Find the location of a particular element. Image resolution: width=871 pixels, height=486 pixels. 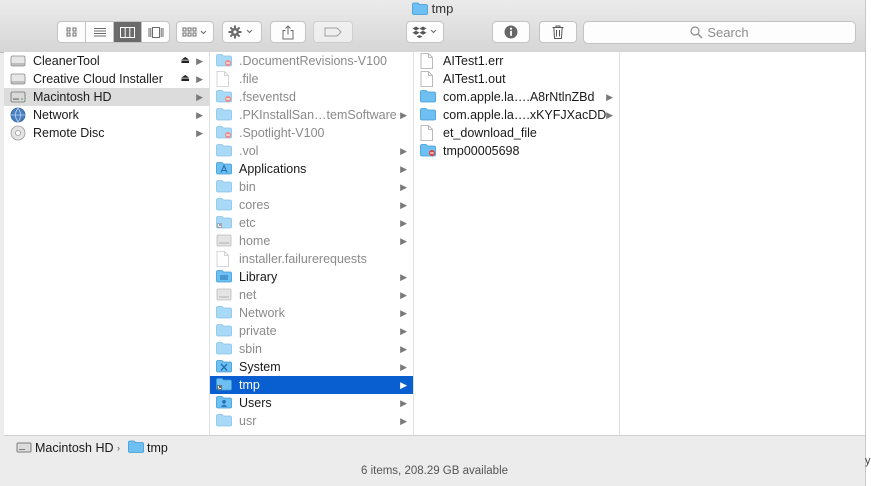

root-item-home: home ▶ is located at coordinates (311, 241).